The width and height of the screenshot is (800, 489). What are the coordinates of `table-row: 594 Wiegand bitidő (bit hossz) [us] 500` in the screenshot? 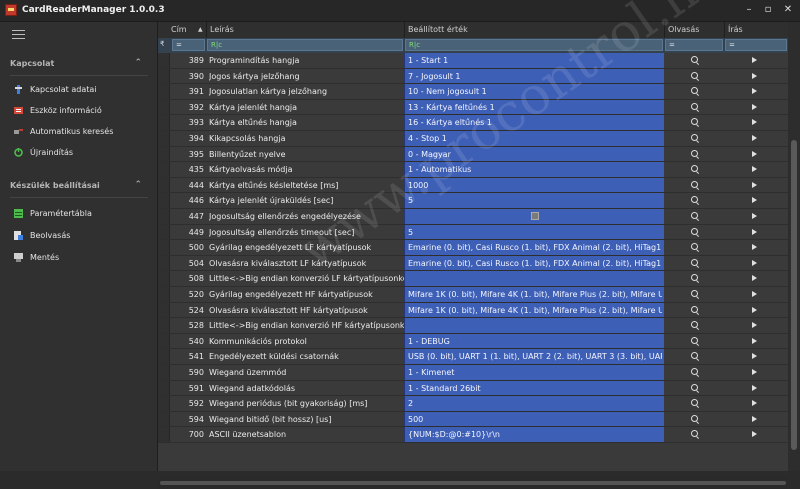 It's located at (473, 419).